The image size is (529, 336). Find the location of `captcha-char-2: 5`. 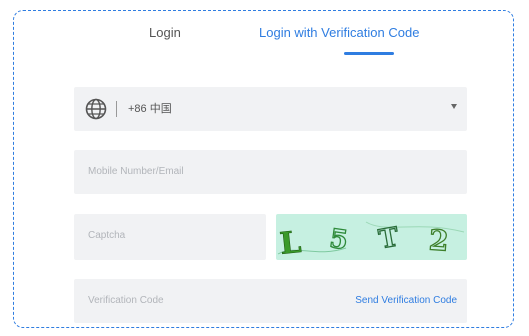

captcha-char-2: 5 is located at coordinates (339, 240).